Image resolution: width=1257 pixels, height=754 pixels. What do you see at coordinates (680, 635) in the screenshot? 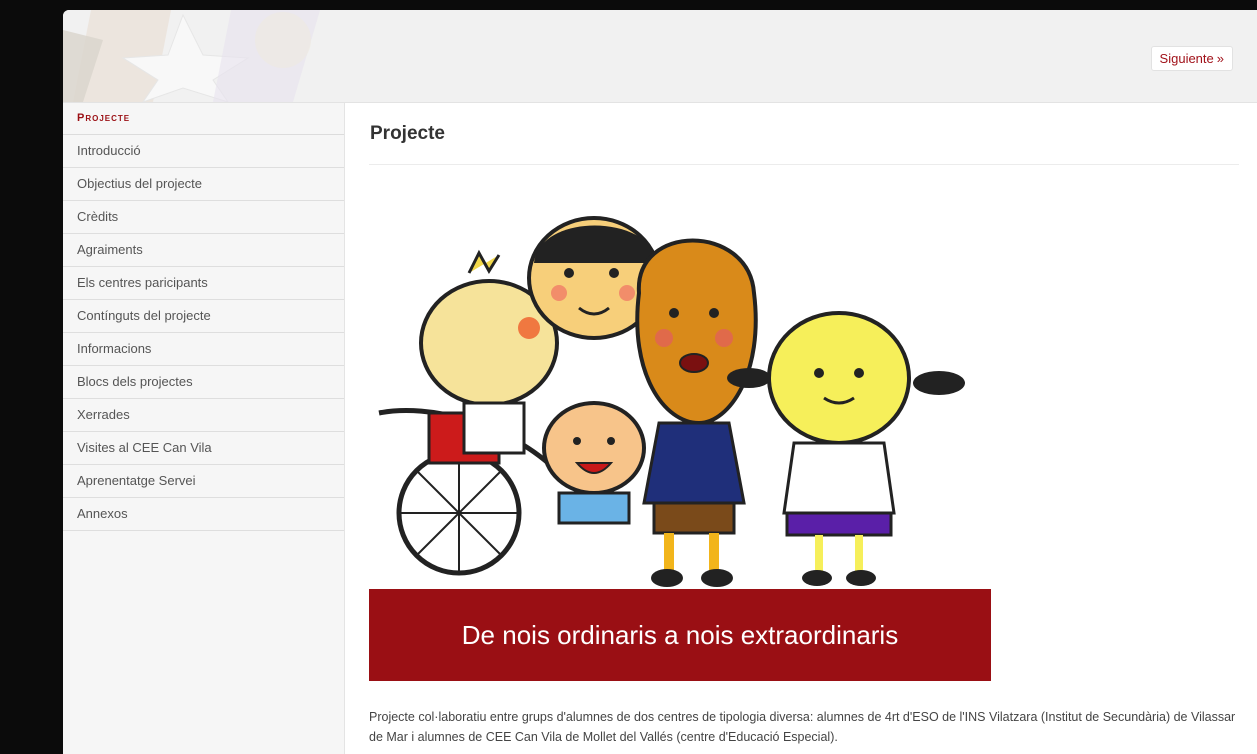
I see `banner-caption: De nois ordinaris a nois extraordinaris` at bounding box center [680, 635].